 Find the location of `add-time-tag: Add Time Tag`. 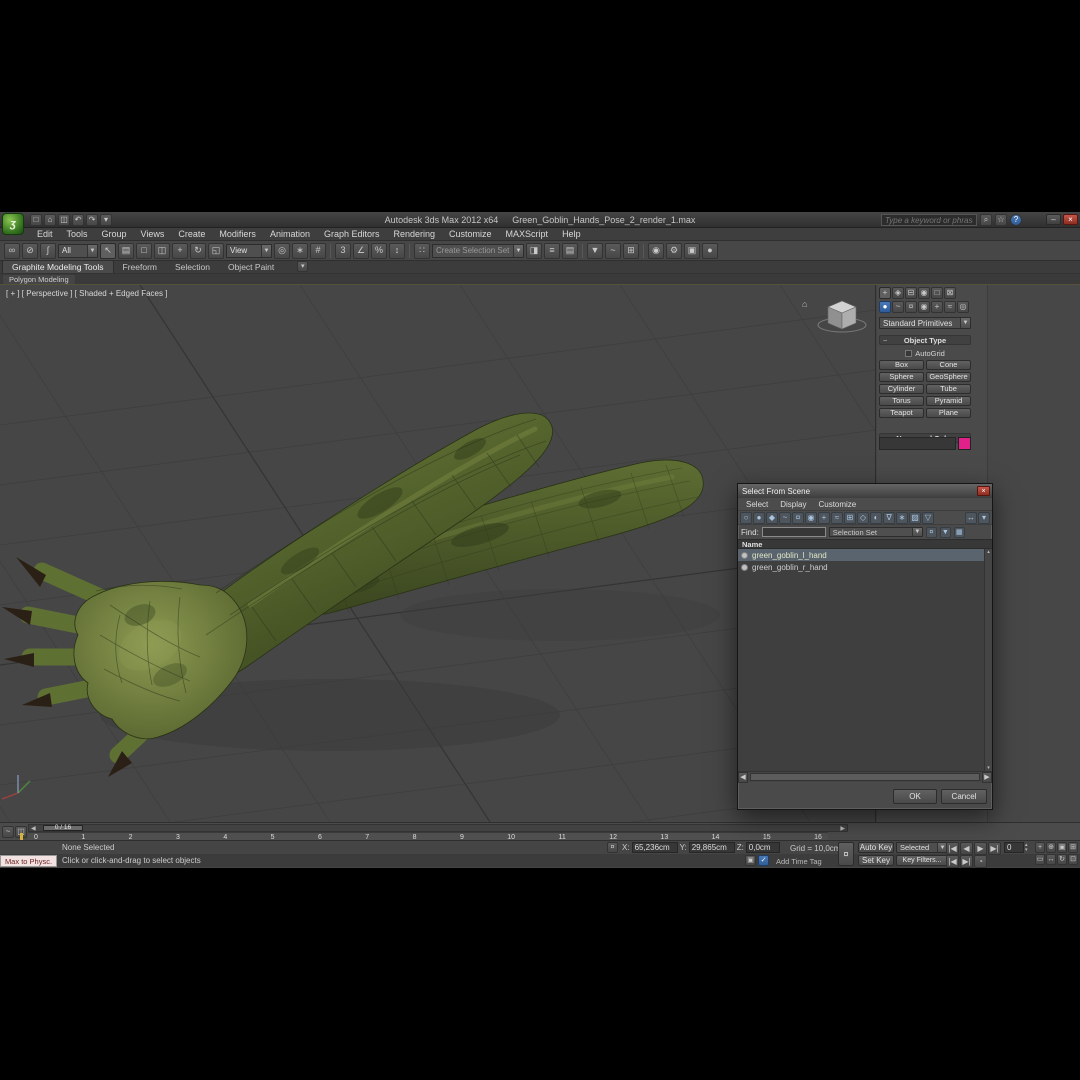

add-time-tag: Add Time Tag is located at coordinates (799, 861).